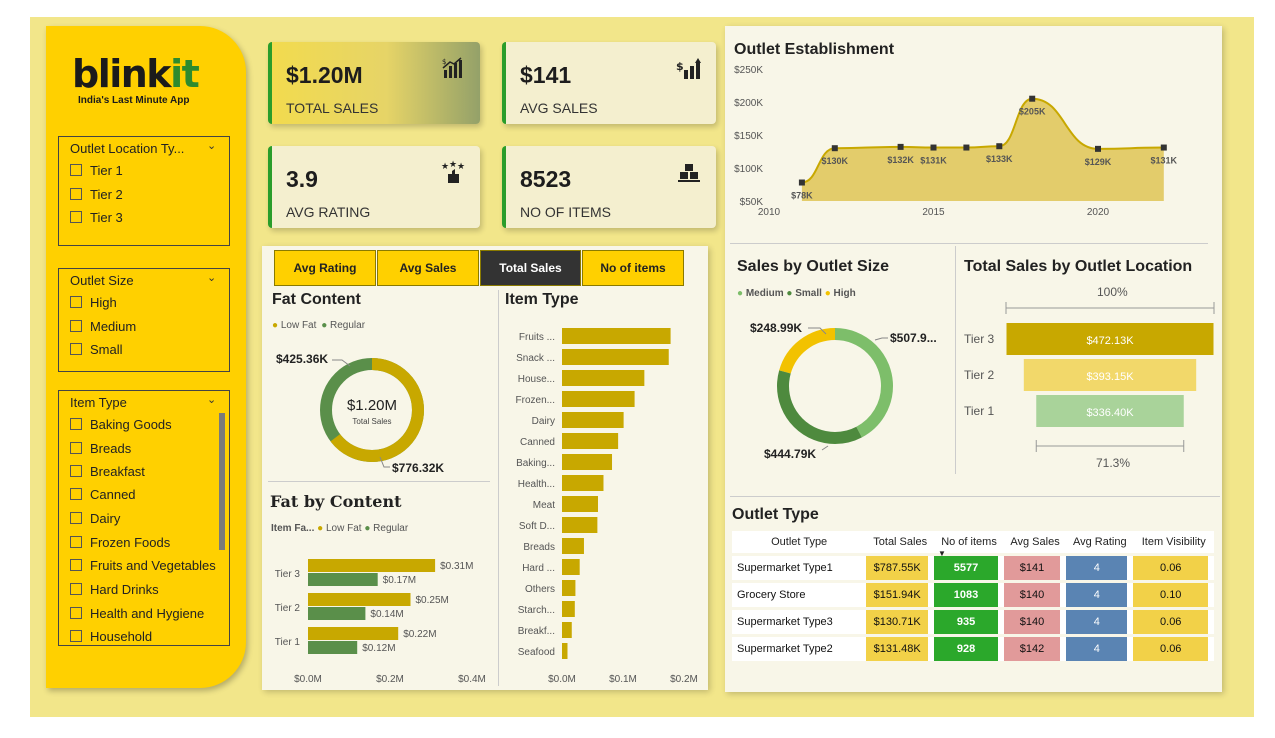  What do you see at coordinates (96, 217) in the screenshot?
I see `filter-option-tier-3: Tier 3` at bounding box center [96, 217].